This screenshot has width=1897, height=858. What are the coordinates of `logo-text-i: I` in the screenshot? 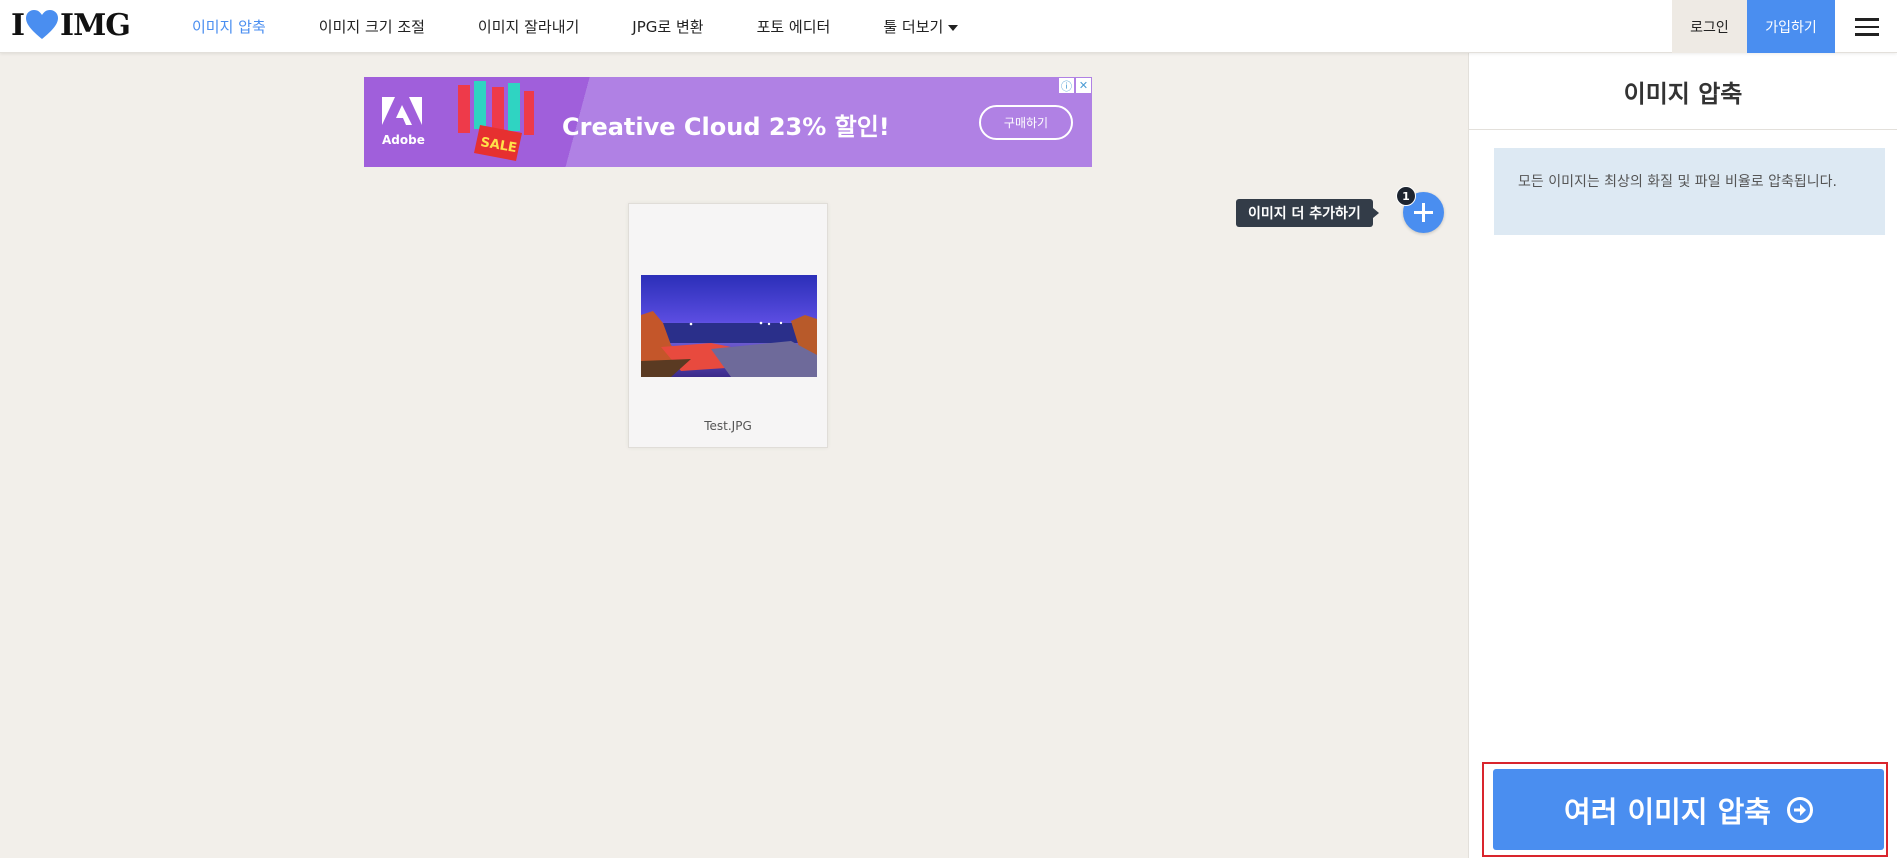 It's located at (18, 25).